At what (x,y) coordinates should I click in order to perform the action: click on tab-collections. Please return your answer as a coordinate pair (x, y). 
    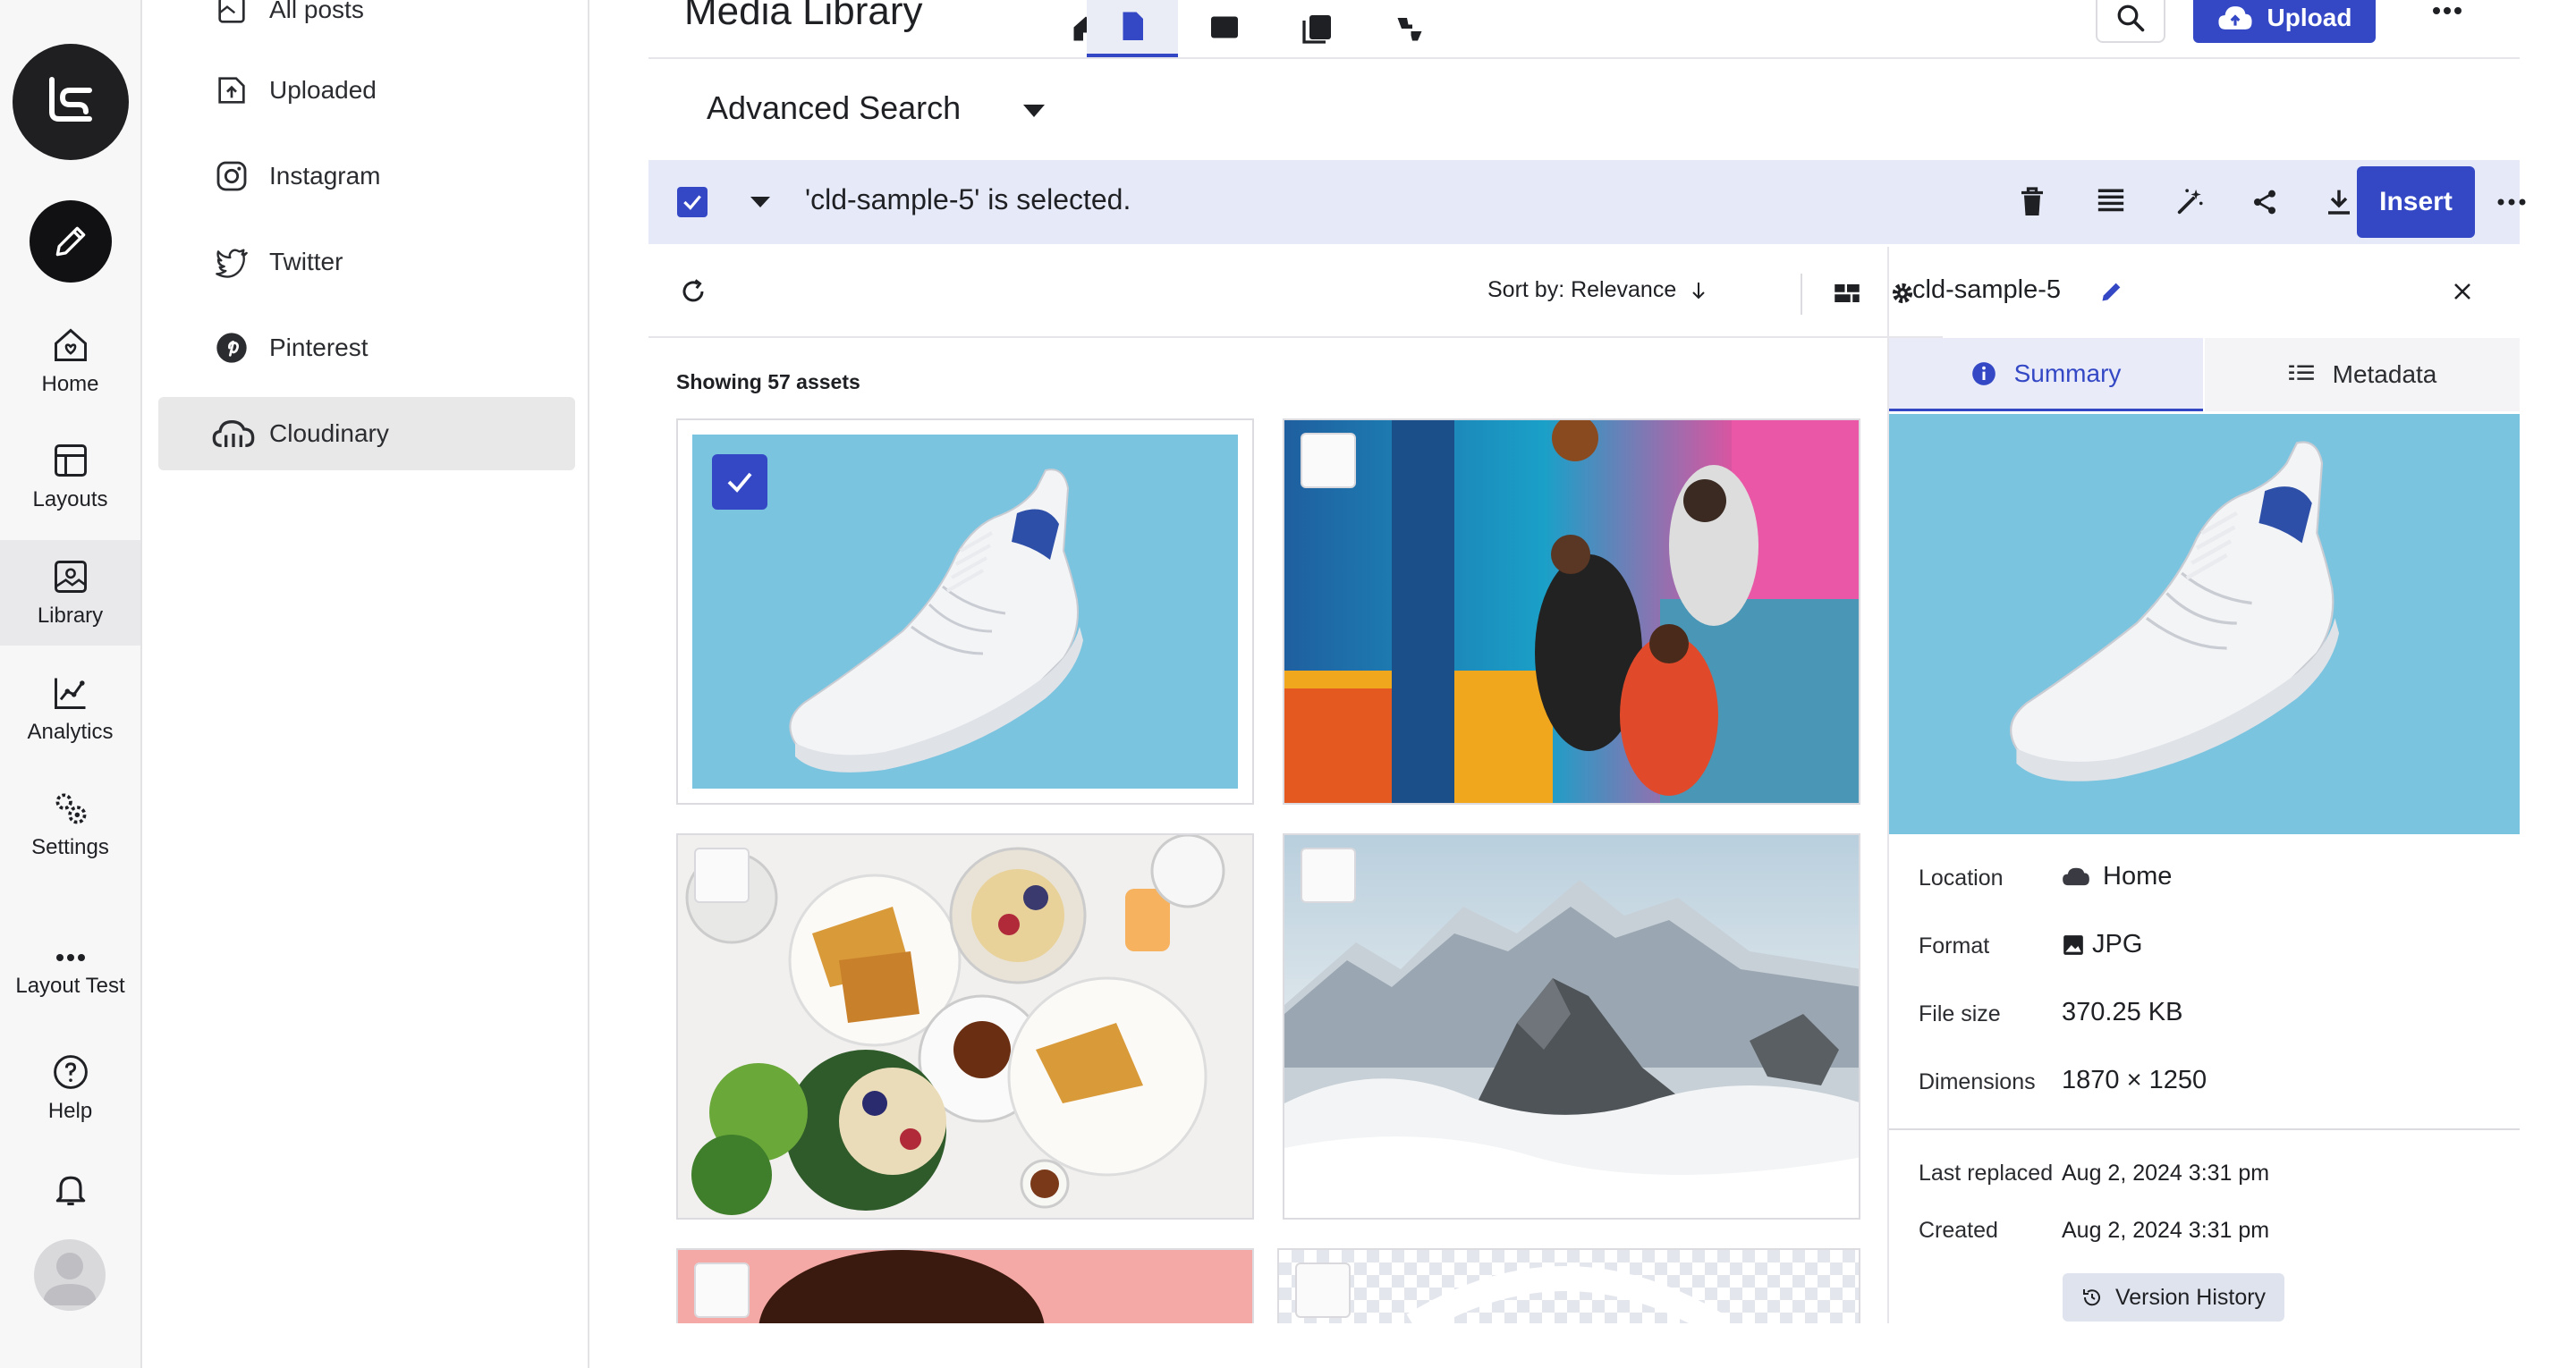
    Looking at the image, I should click on (1317, 28).